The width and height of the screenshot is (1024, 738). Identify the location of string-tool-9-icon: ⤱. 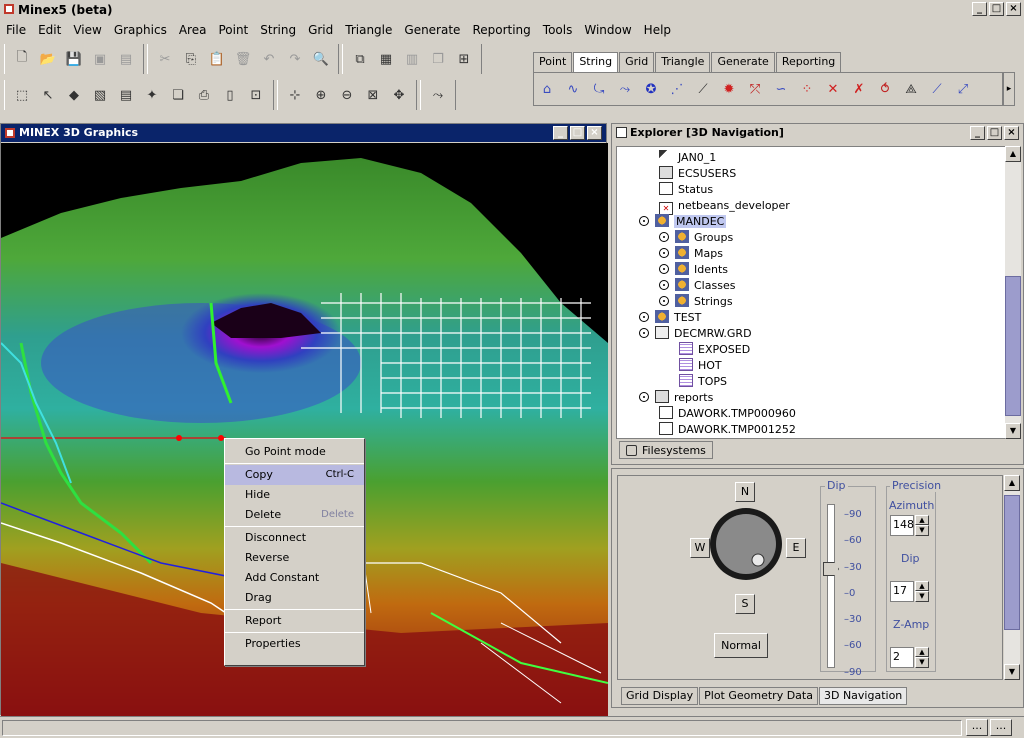
(755, 89).